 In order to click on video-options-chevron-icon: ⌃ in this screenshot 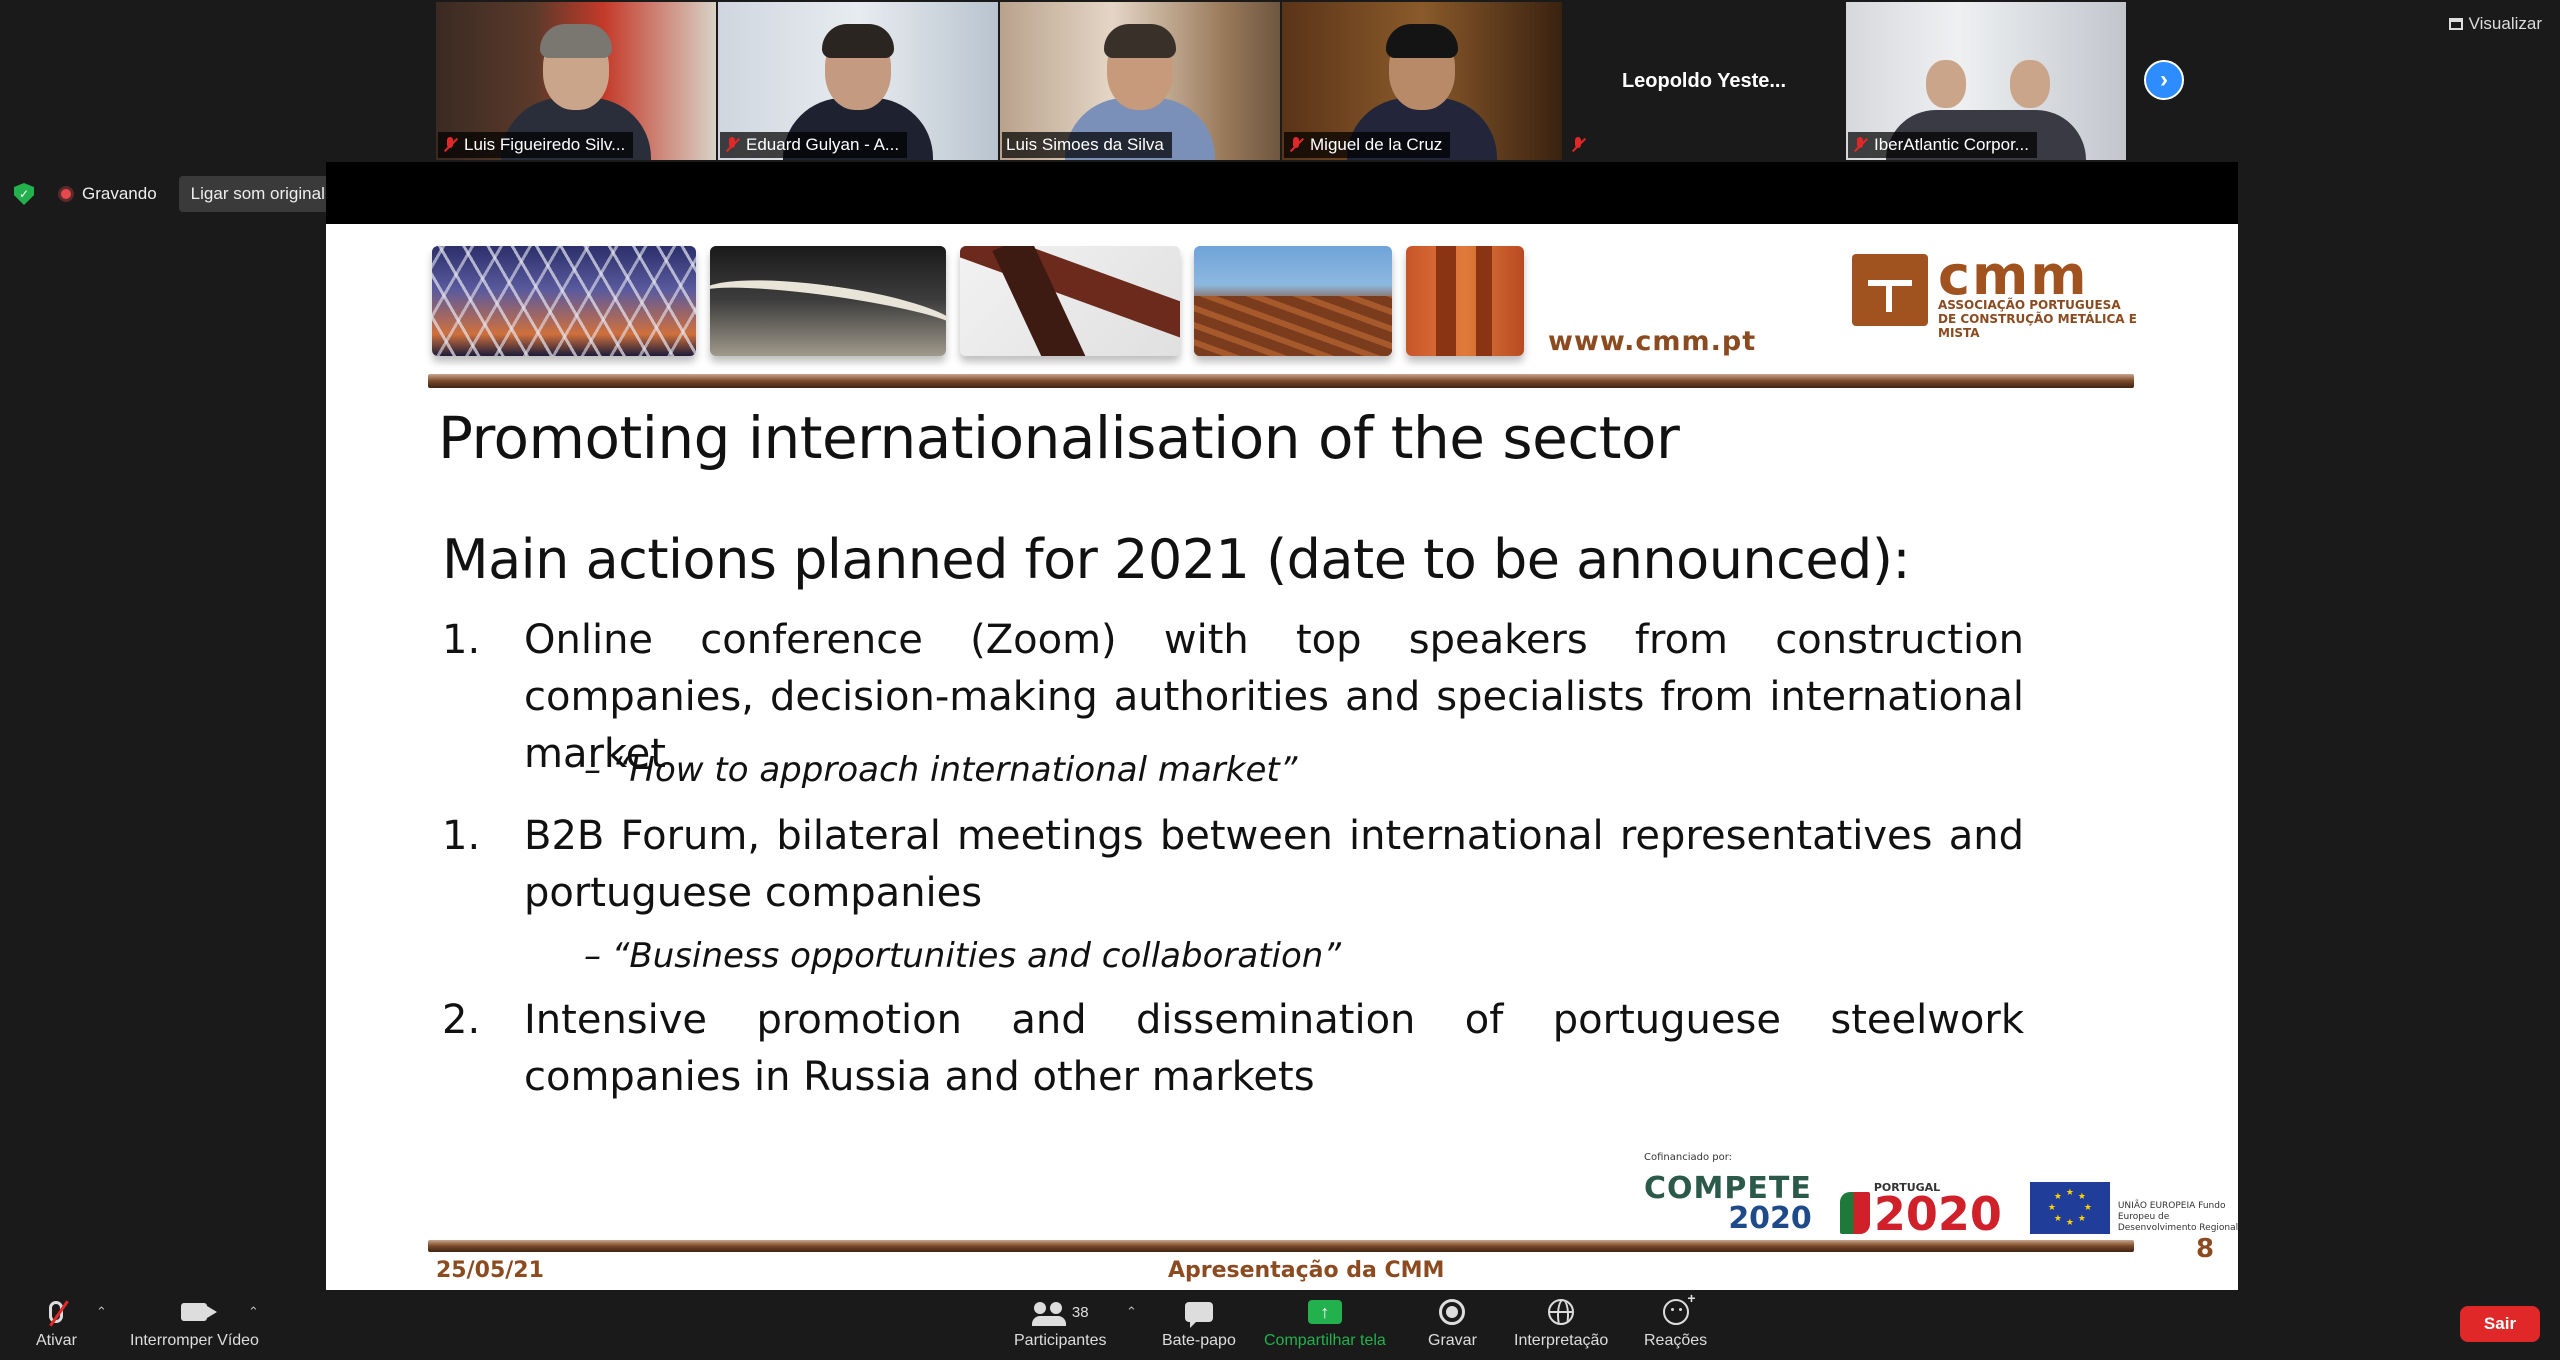, I will do `click(253, 1312)`.